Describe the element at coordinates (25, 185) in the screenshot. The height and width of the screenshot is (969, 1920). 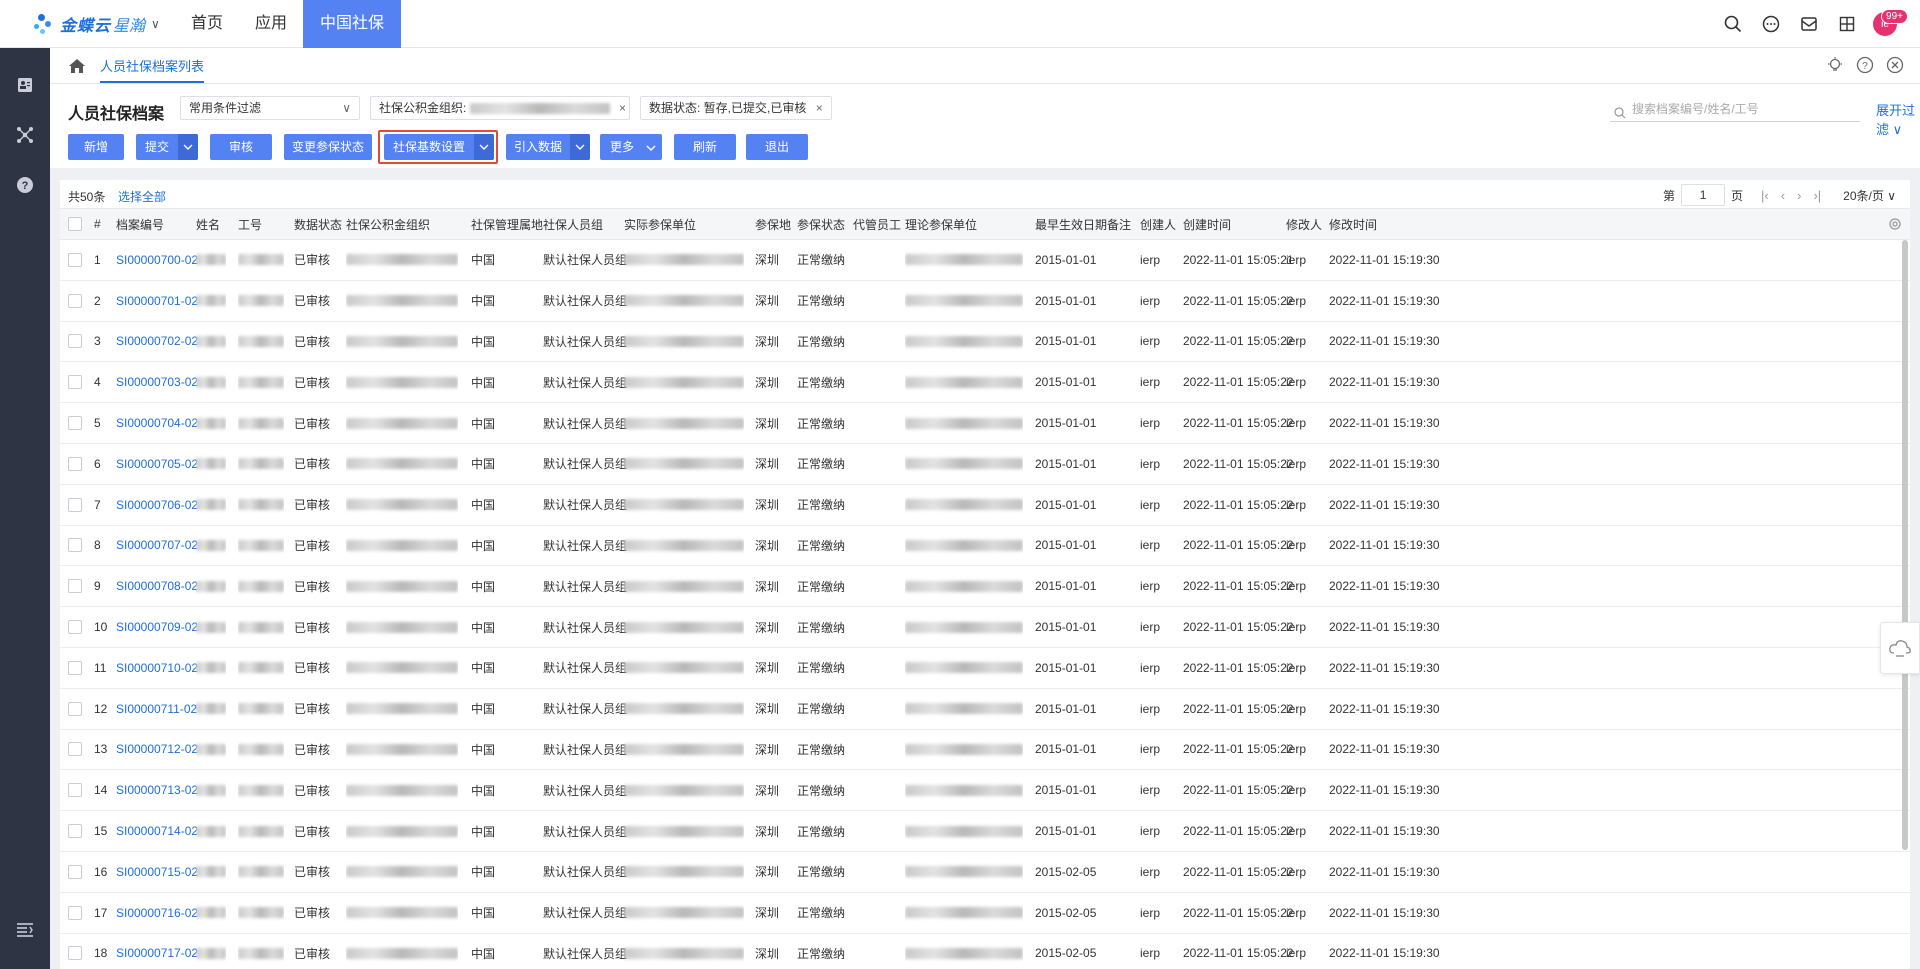
I see `help-icon: ?` at that location.